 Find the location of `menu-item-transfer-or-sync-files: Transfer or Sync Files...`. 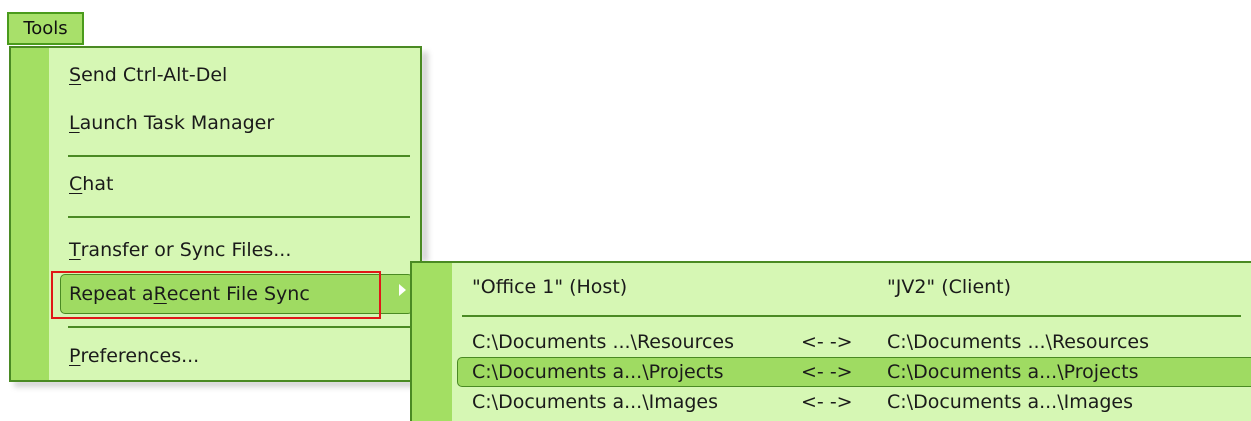

menu-item-transfer-or-sync-files: Transfer or Sync Files... is located at coordinates (180, 250).